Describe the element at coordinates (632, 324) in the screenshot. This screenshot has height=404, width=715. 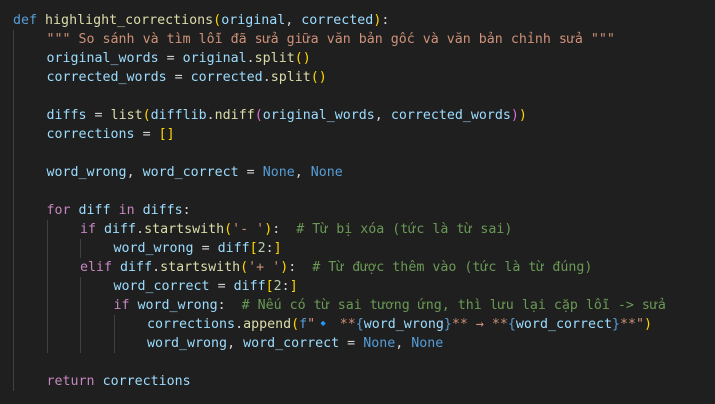
I see `code-token: **"` at that location.